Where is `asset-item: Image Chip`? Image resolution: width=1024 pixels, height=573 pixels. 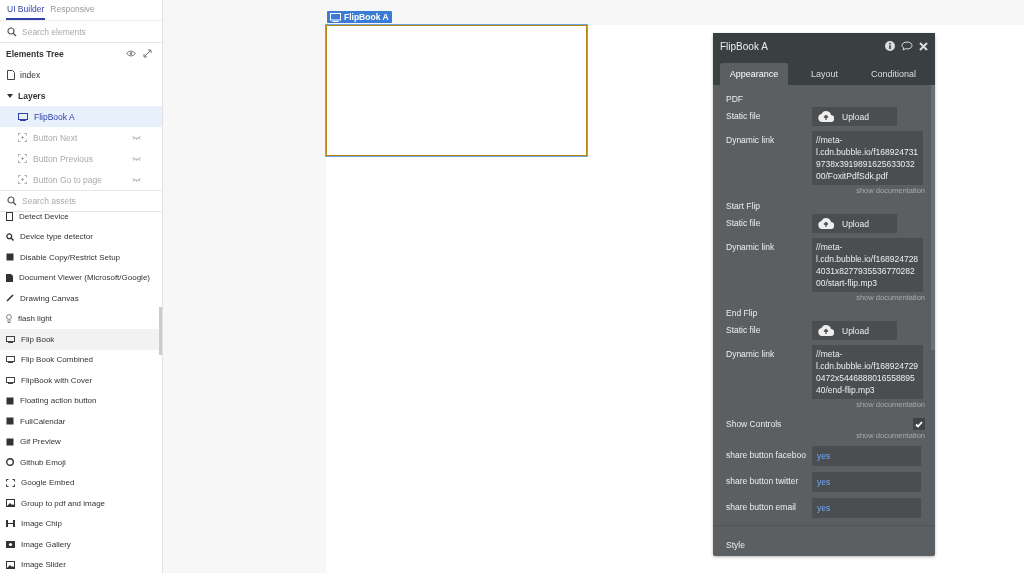 asset-item: Image Chip is located at coordinates (81, 523).